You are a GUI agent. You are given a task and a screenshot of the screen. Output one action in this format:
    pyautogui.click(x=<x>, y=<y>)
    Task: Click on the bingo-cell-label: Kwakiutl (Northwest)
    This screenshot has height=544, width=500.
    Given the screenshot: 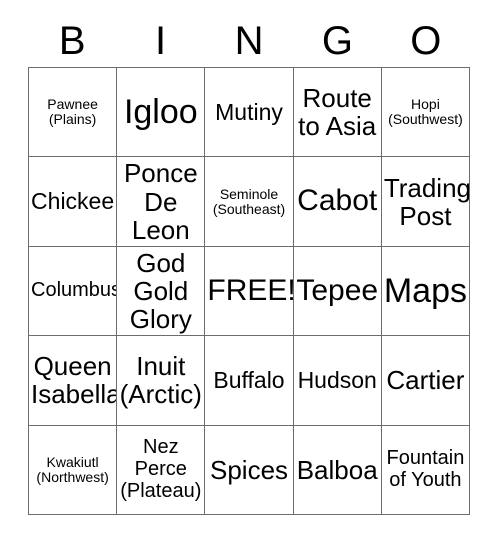 What is the action you would take?
    pyautogui.click(x=72, y=469)
    